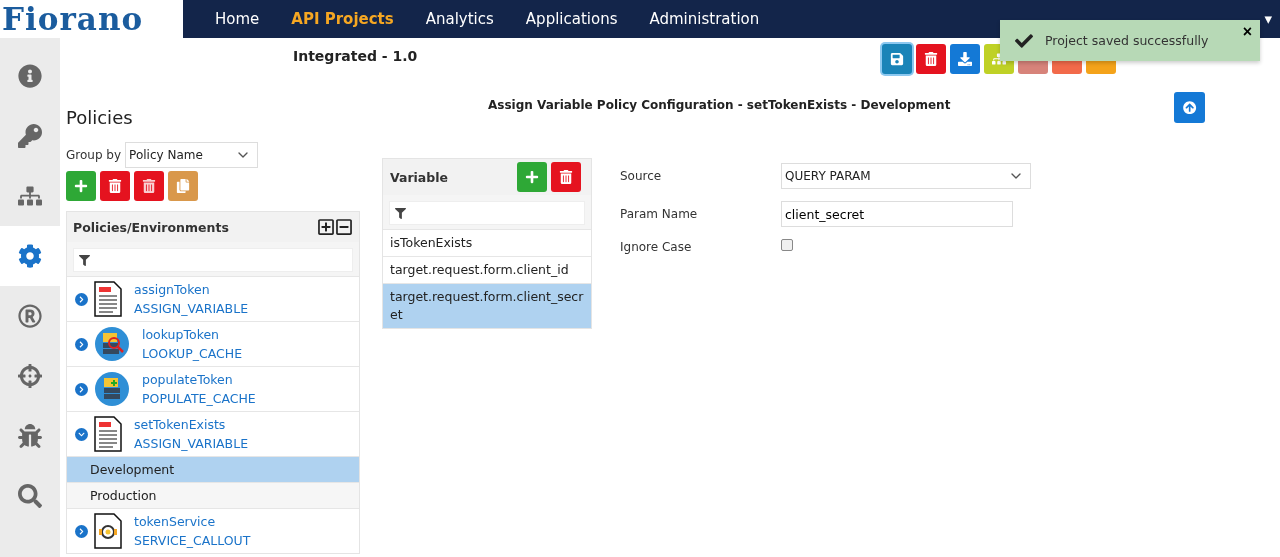  I want to click on download-button, so click(965, 59).